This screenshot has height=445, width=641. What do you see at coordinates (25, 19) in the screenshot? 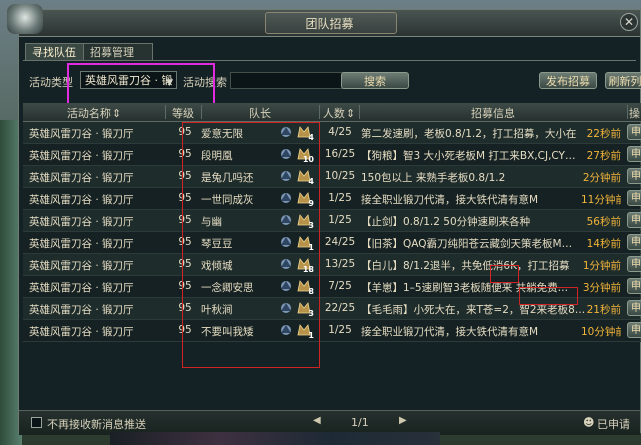
I see `app-logo-icon` at bounding box center [25, 19].